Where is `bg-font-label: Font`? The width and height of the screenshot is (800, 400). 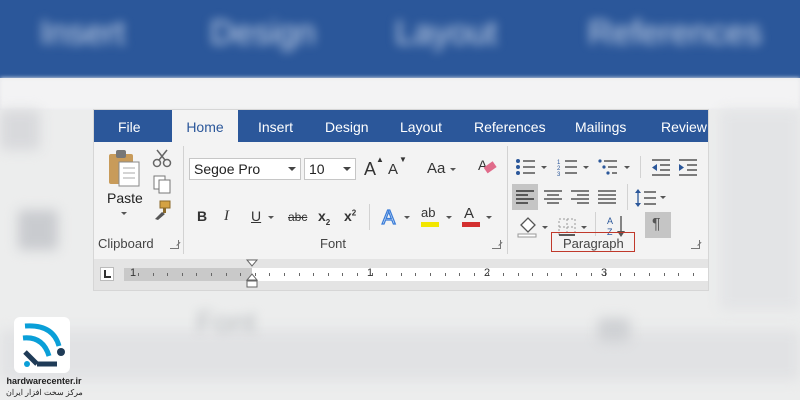 bg-font-label: Font is located at coordinates (226, 322).